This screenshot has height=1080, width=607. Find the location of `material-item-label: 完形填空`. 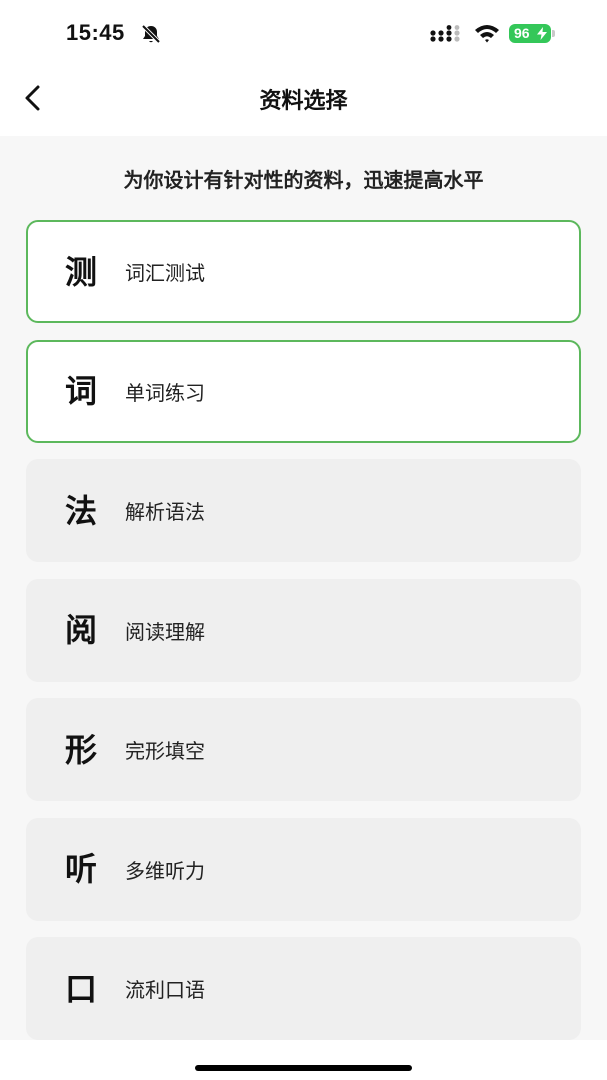

material-item-label: 完形填空 is located at coordinates (165, 751).